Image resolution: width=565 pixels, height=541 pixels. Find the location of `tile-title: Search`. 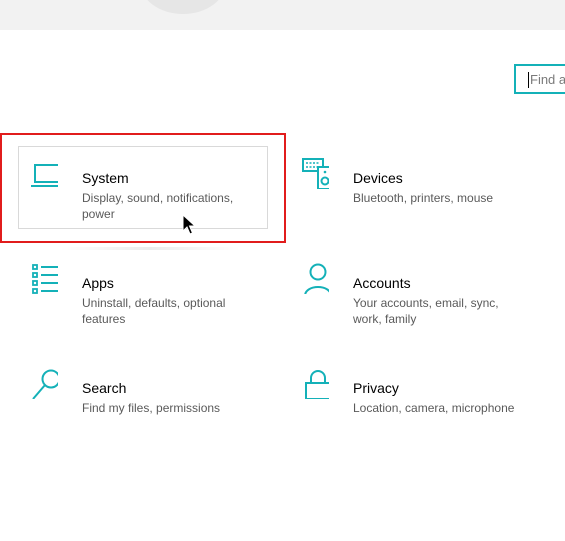

tile-title: Search is located at coordinates (104, 388).